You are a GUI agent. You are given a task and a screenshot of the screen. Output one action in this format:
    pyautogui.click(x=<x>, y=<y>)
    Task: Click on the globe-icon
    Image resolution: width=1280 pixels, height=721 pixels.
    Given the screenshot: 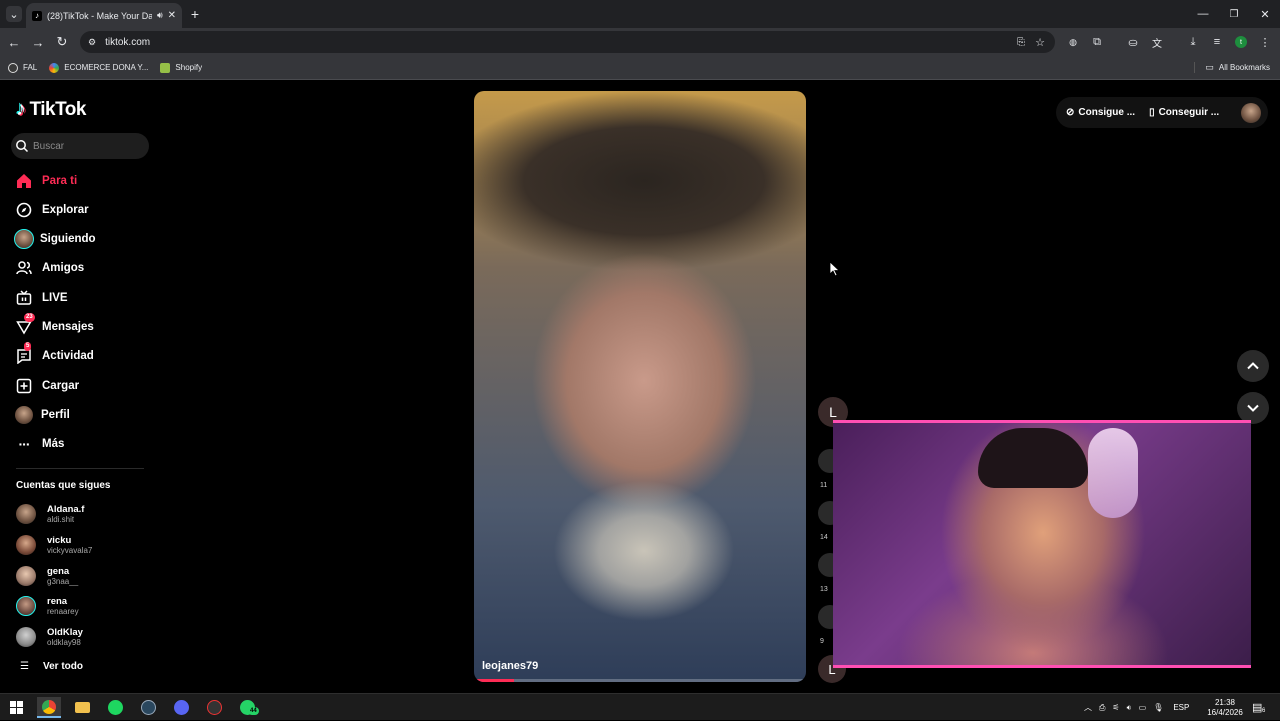 What is the action you would take?
    pyautogui.click(x=13, y=67)
    